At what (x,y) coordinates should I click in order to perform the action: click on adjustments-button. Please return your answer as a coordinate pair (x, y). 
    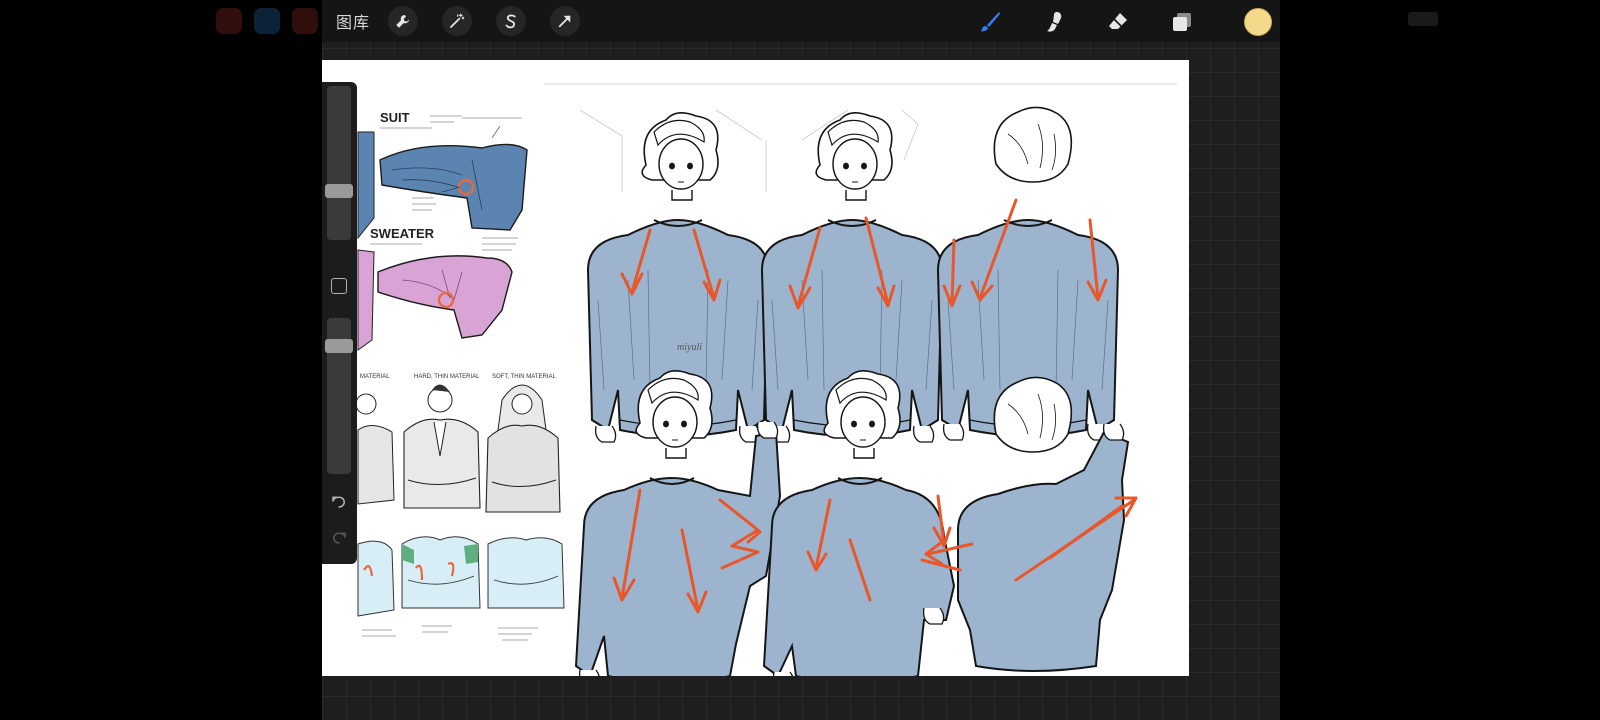
    Looking at the image, I should click on (457, 21).